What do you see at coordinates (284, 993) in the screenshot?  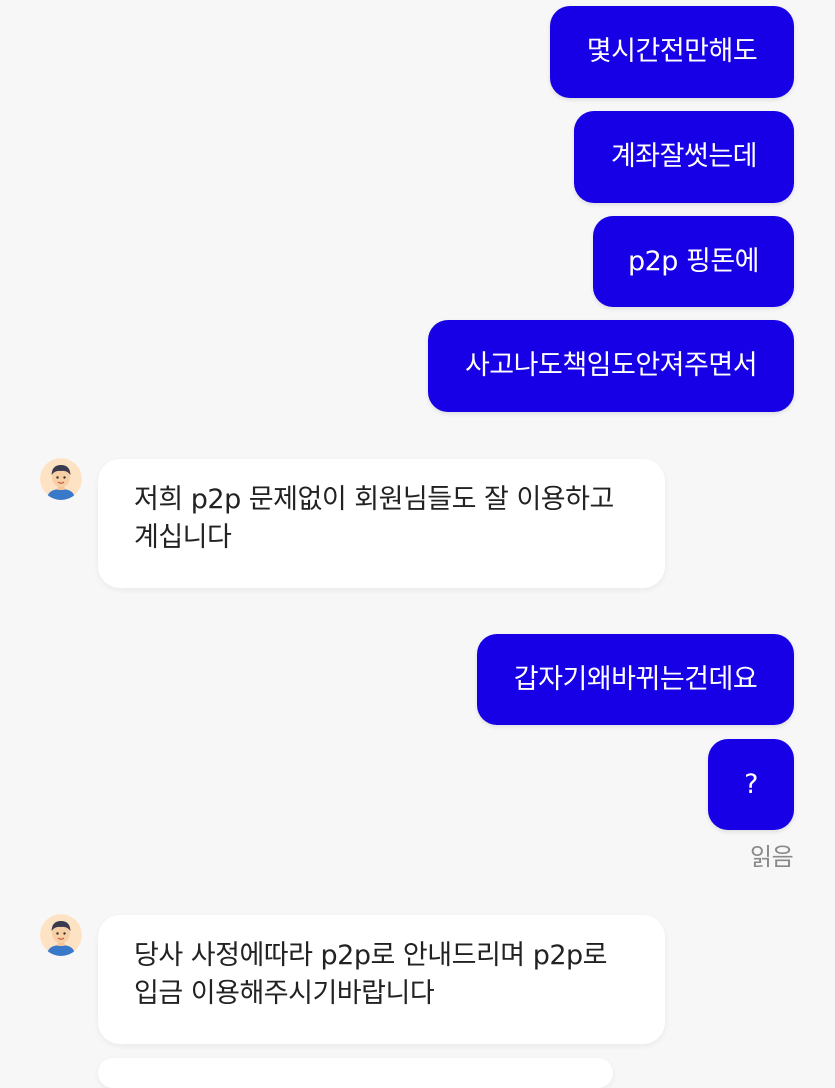 I see `message-text-line: 입금 이용해주시기바랍니다` at bounding box center [284, 993].